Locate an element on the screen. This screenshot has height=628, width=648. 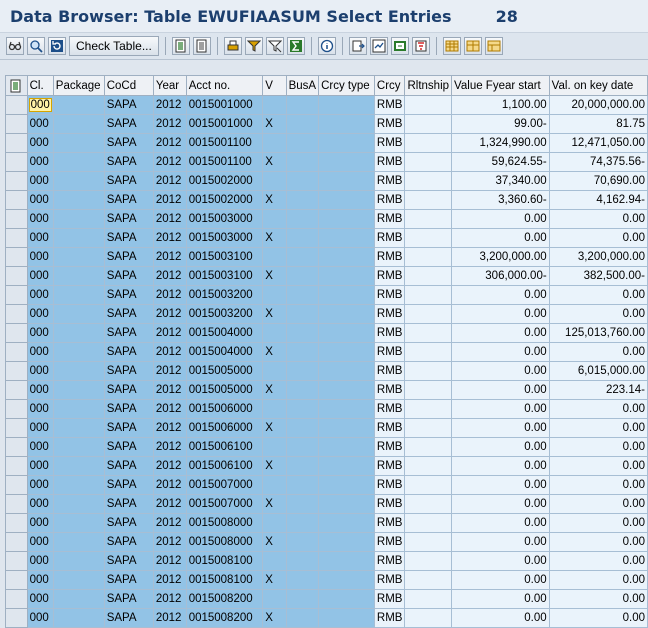
filter-icon is located at coordinates (253, 46).